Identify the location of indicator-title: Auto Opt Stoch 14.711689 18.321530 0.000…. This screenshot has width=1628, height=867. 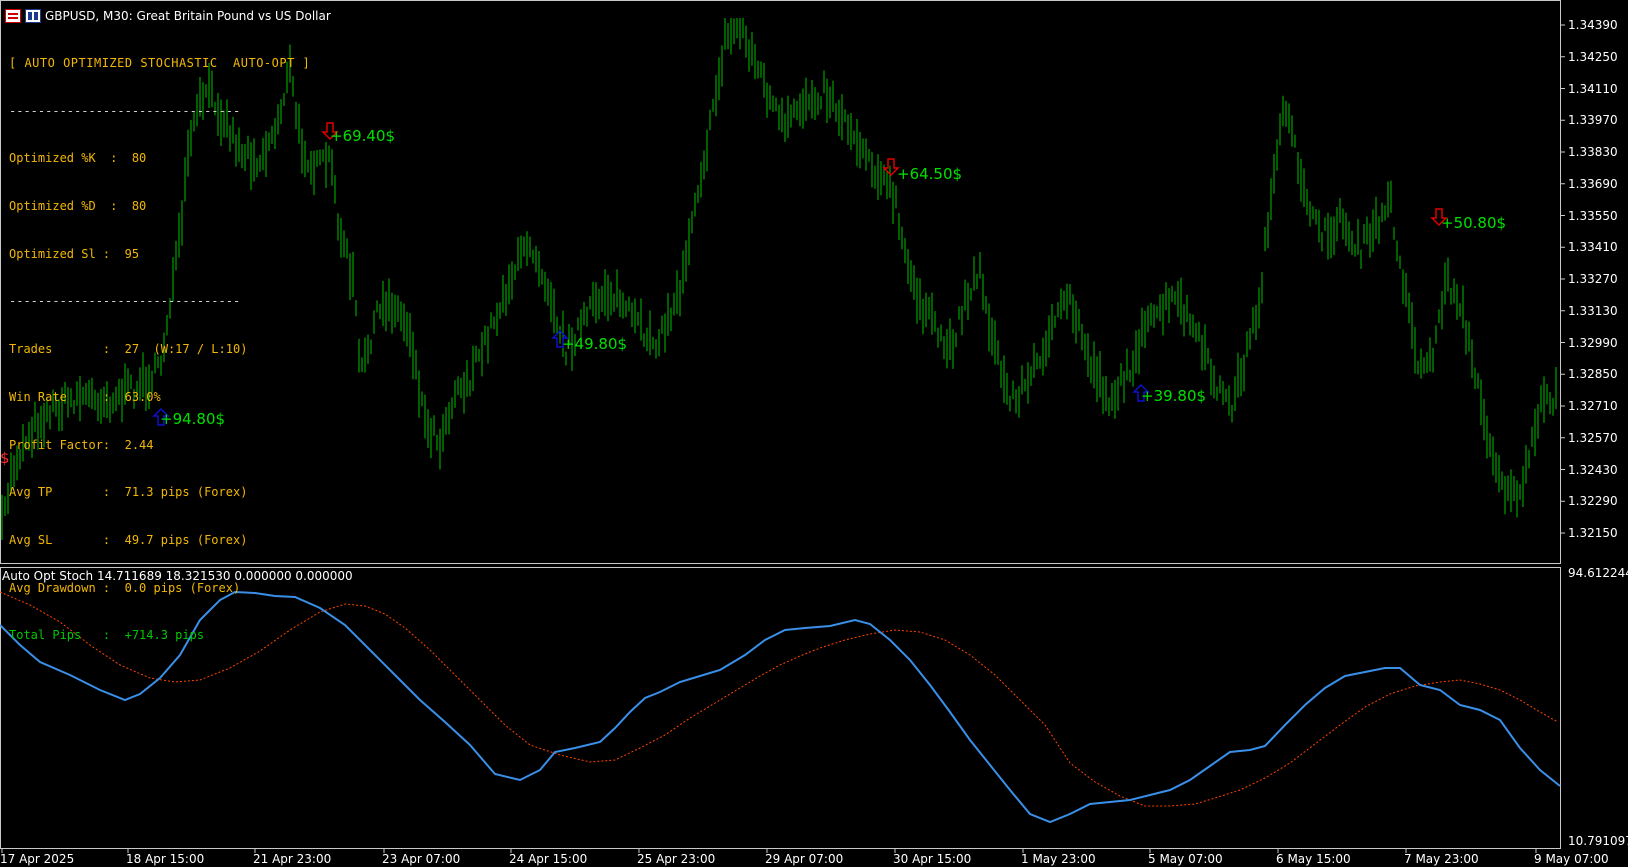
(177, 576).